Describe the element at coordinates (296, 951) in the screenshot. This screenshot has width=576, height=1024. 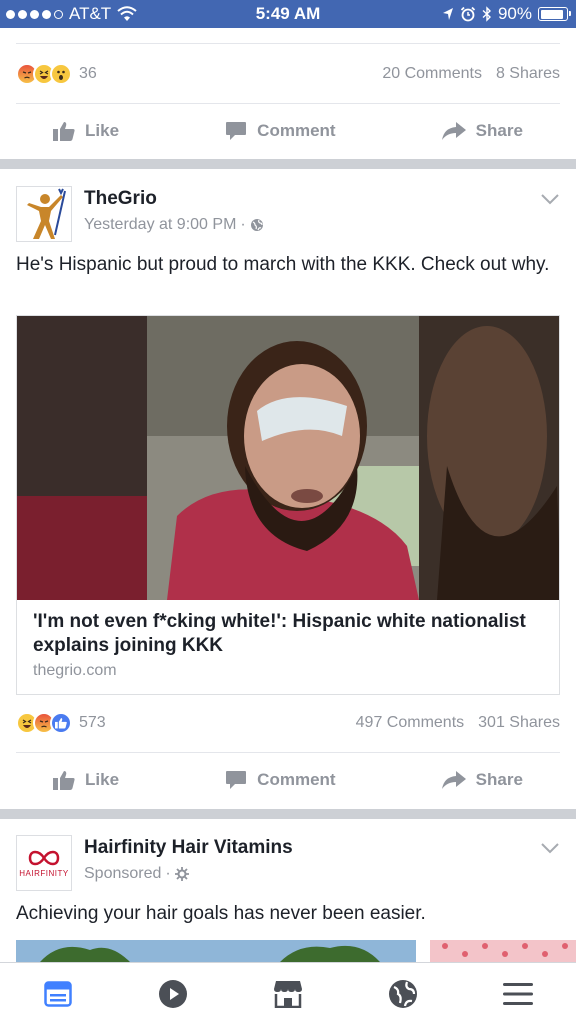
I see `ad-carousel-images` at that location.